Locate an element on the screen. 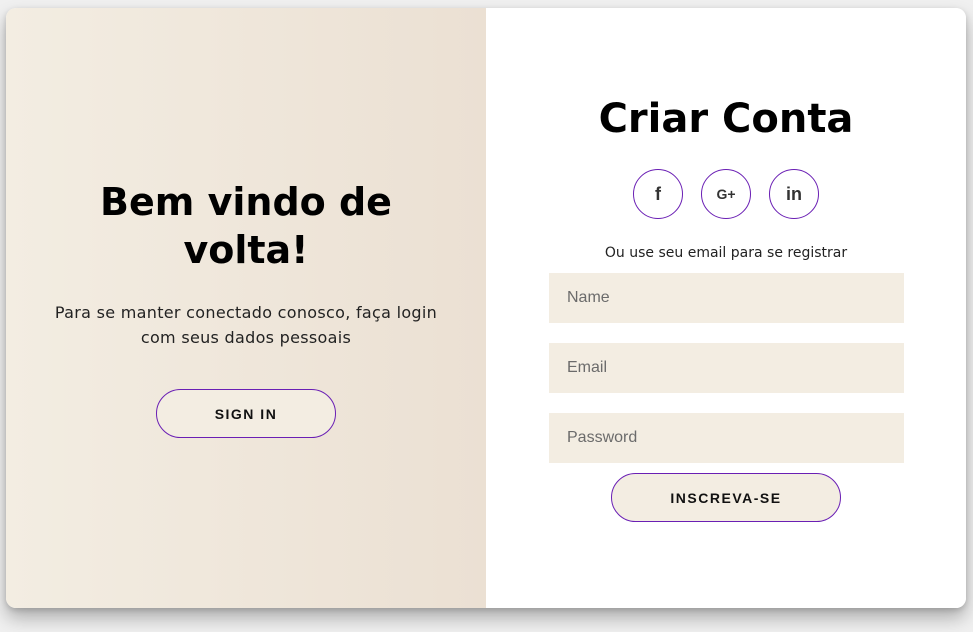 The image size is (973, 632). welcome-title: Bem vindo de volta! is located at coordinates (246, 226).